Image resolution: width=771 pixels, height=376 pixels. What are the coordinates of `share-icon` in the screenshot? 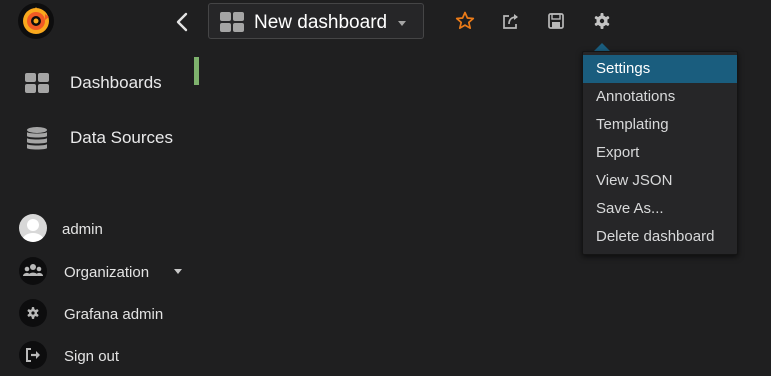 It's located at (511, 21).